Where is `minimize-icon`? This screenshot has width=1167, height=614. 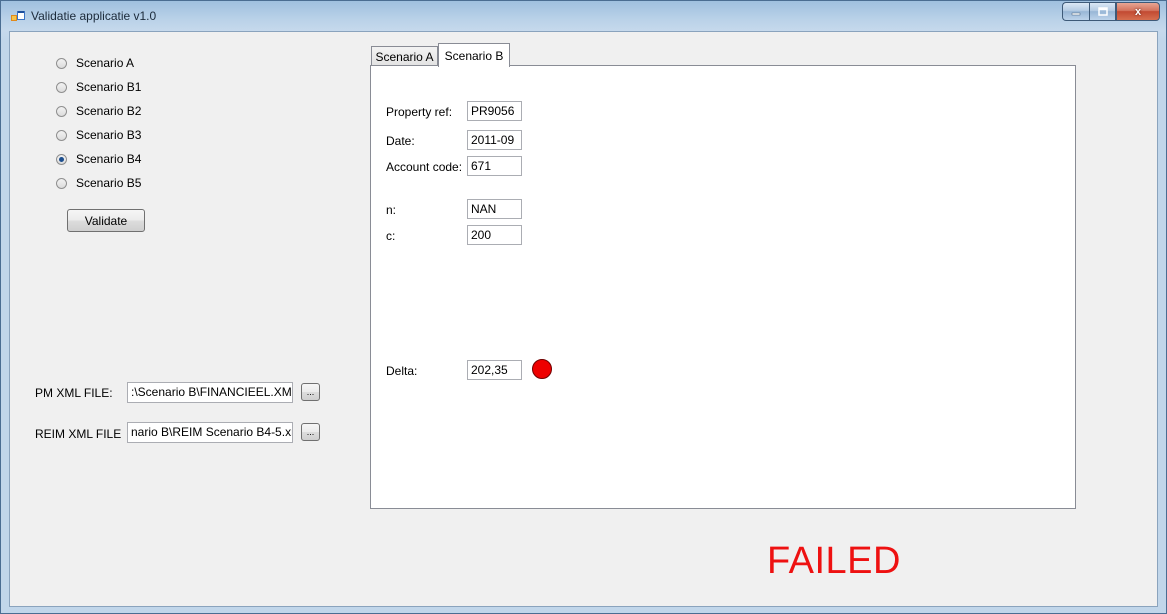 minimize-icon is located at coordinates (1076, 13).